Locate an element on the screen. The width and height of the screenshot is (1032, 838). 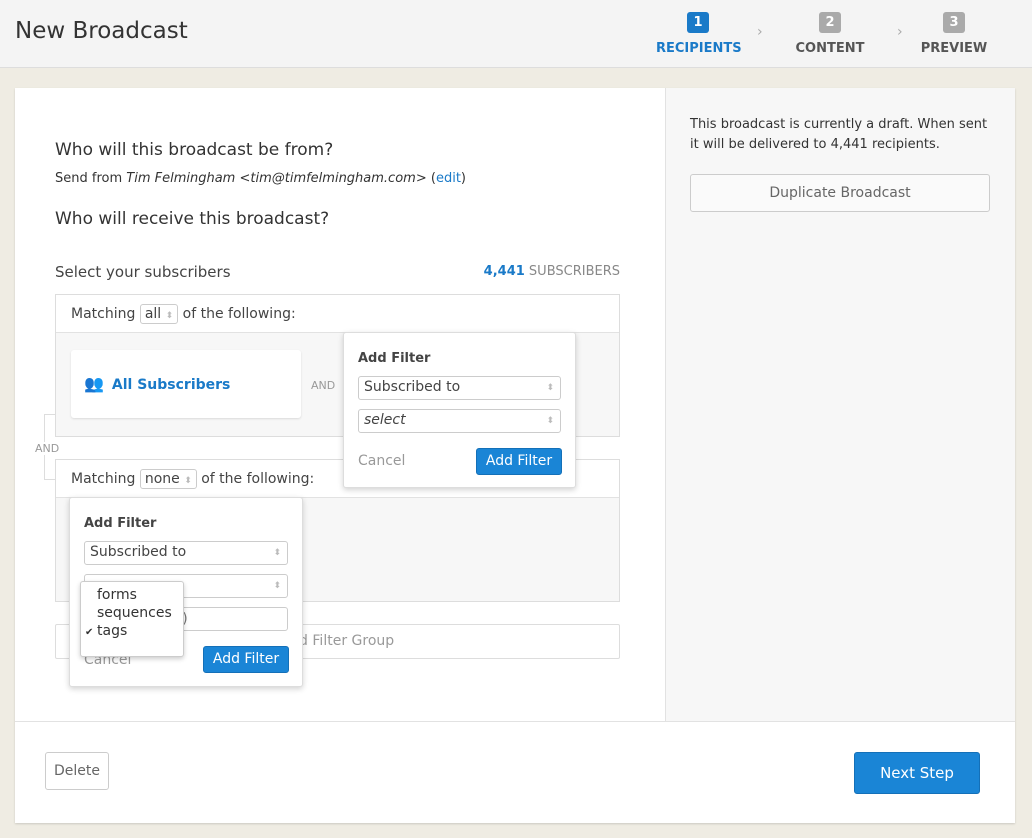
group-header: Matching all ⬍ of the following: is located at coordinates (337, 314).